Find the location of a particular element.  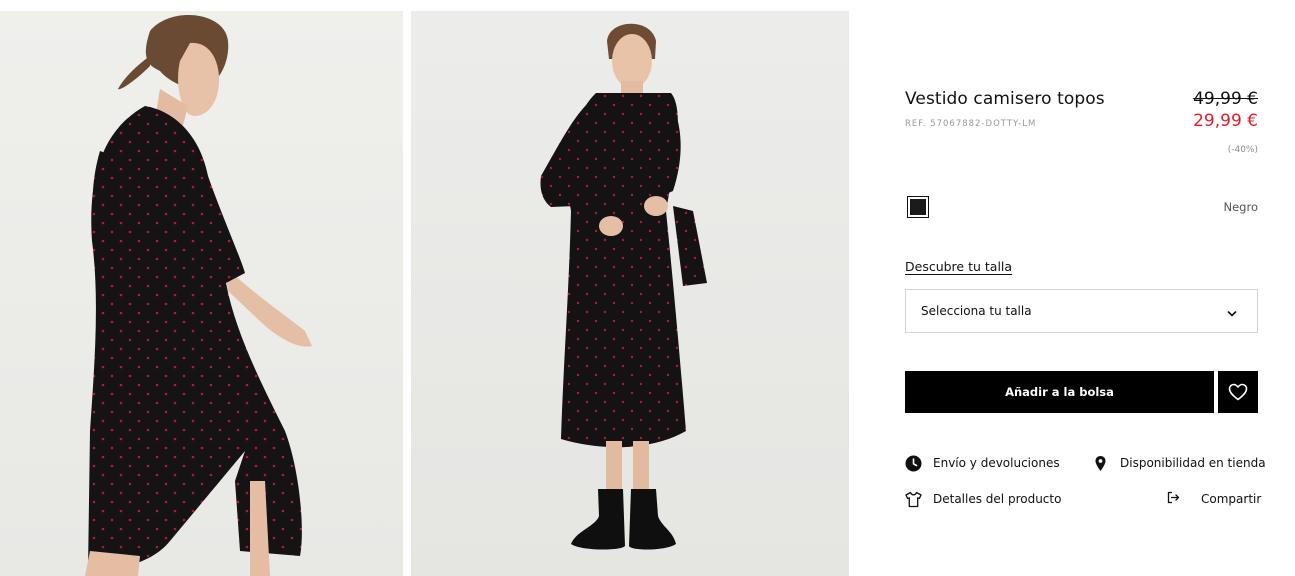

color-swatch-fill is located at coordinates (918, 207).